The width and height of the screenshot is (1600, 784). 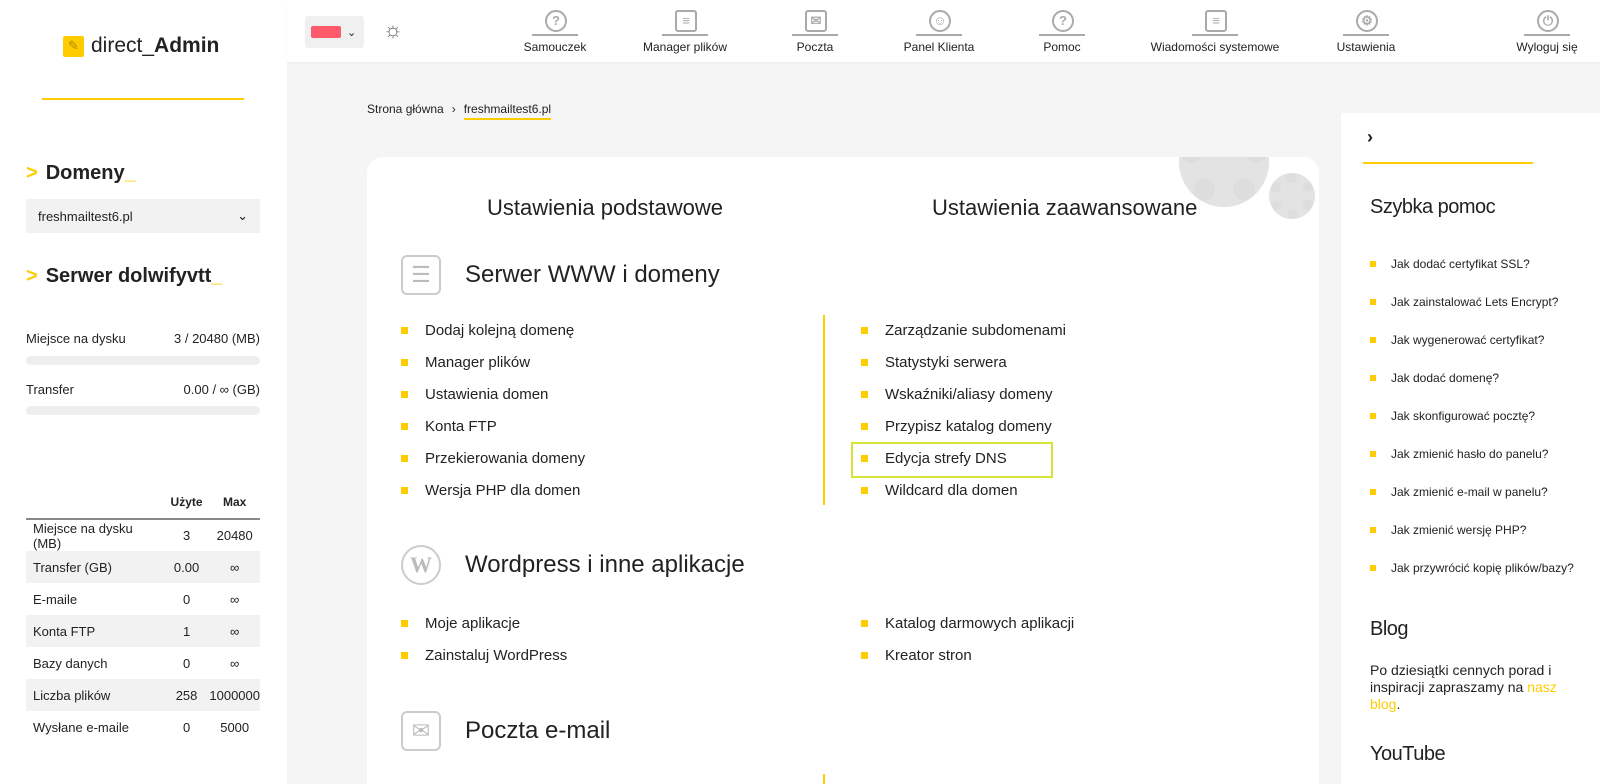 What do you see at coordinates (326, 32) in the screenshot?
I see `flag-icon` at bounding box center [326, 32].